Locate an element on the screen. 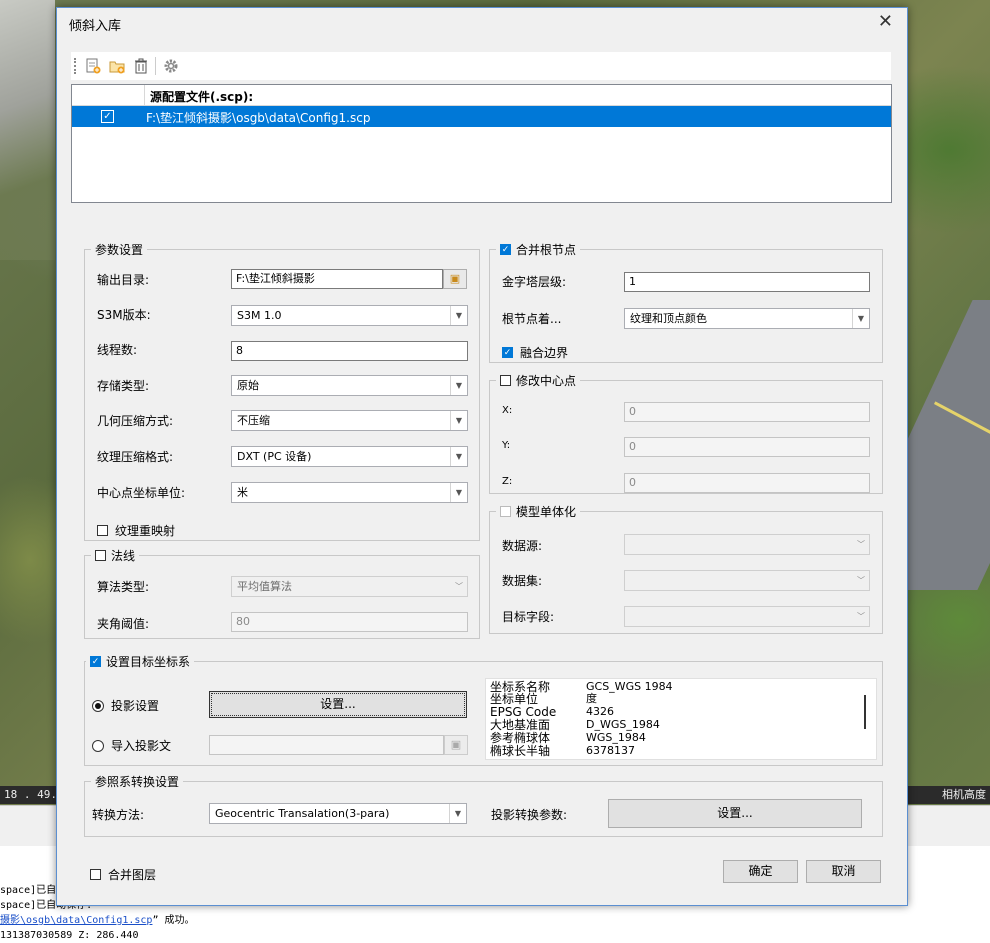 Image resolution: width=990 pixels, height=943 pixels. model-checkbox is located at coordinates (505, 511).